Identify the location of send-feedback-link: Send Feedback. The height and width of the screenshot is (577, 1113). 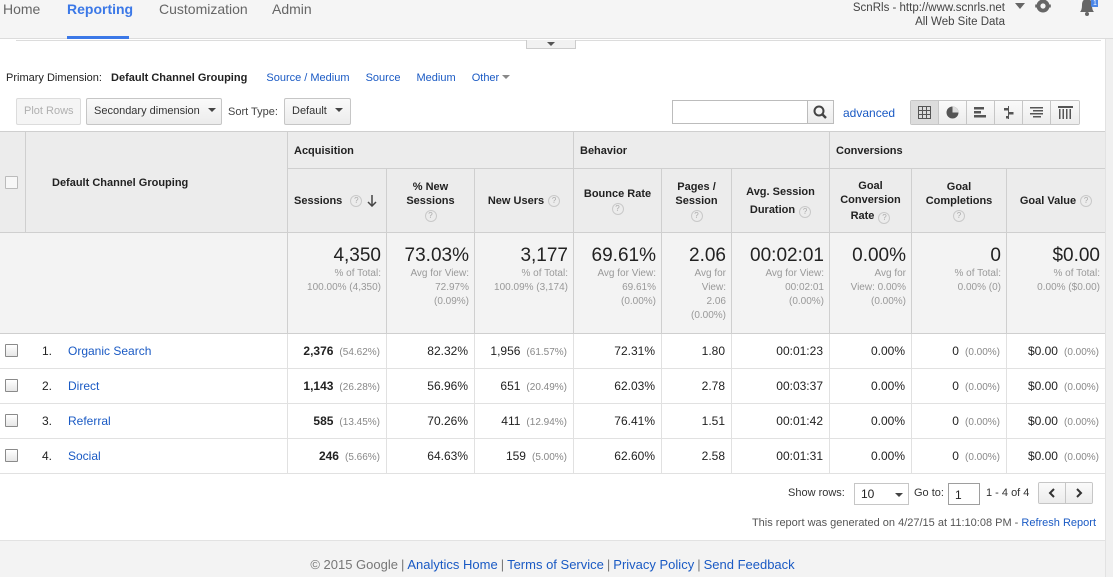
(749, 564).